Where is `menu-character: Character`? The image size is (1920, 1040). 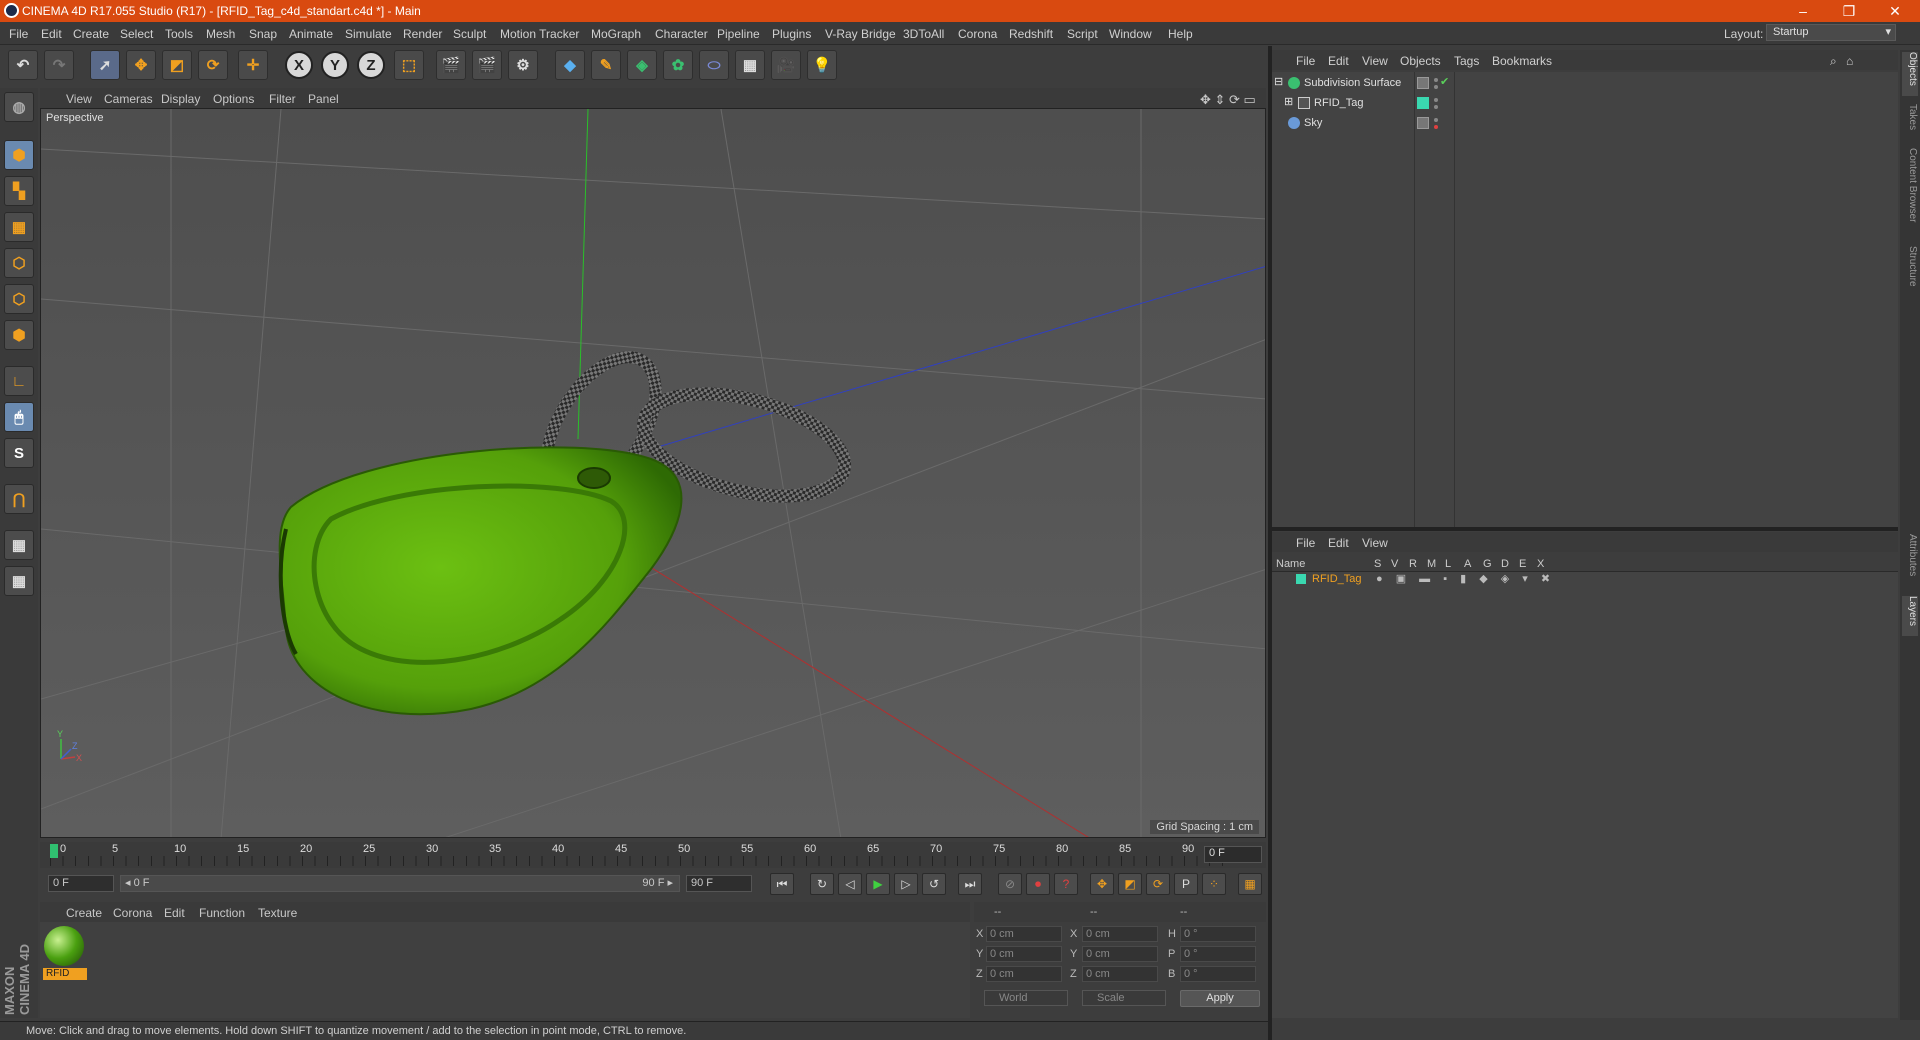
menu-character: Character is located at coordinates (681, 34).